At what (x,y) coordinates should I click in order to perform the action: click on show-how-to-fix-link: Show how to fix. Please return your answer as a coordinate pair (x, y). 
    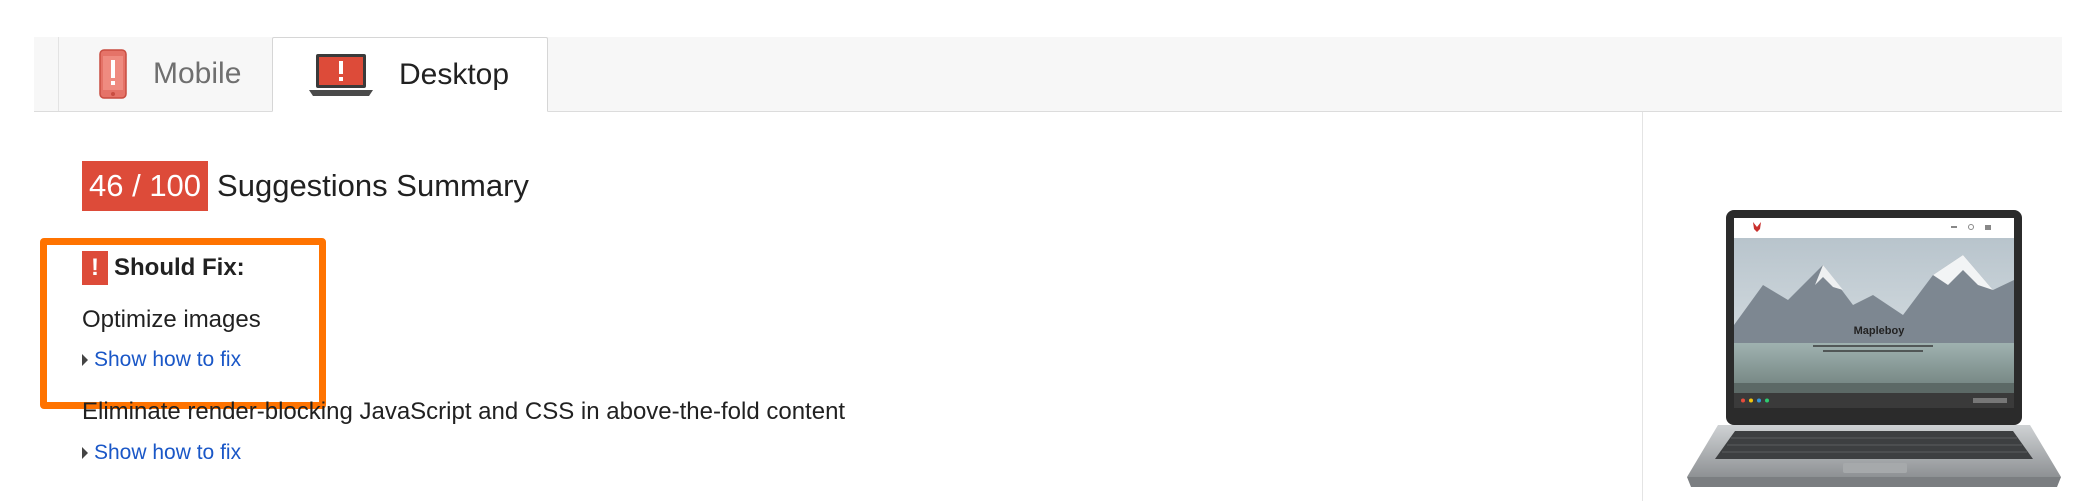
    Looking at the image, I should click on (161, 453).